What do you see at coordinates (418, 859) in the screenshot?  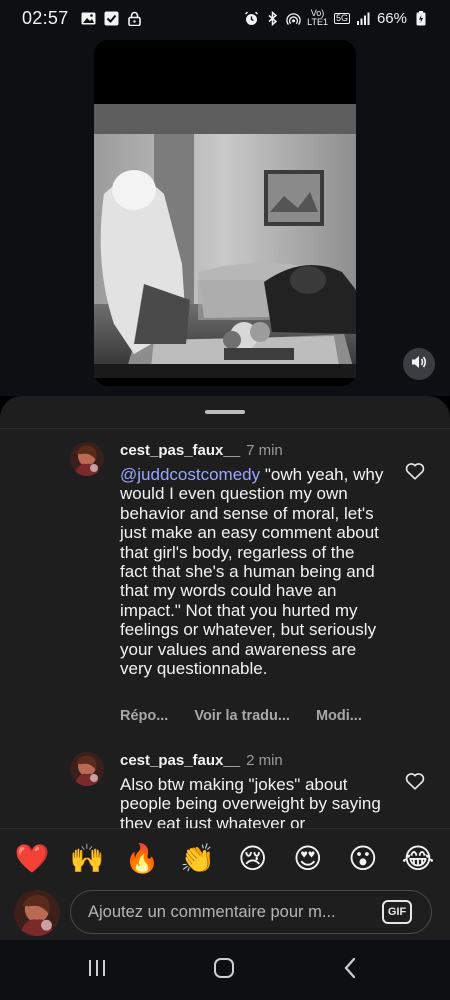 I see `reaction-laughing: 😂` at bounding box center [418, 859].